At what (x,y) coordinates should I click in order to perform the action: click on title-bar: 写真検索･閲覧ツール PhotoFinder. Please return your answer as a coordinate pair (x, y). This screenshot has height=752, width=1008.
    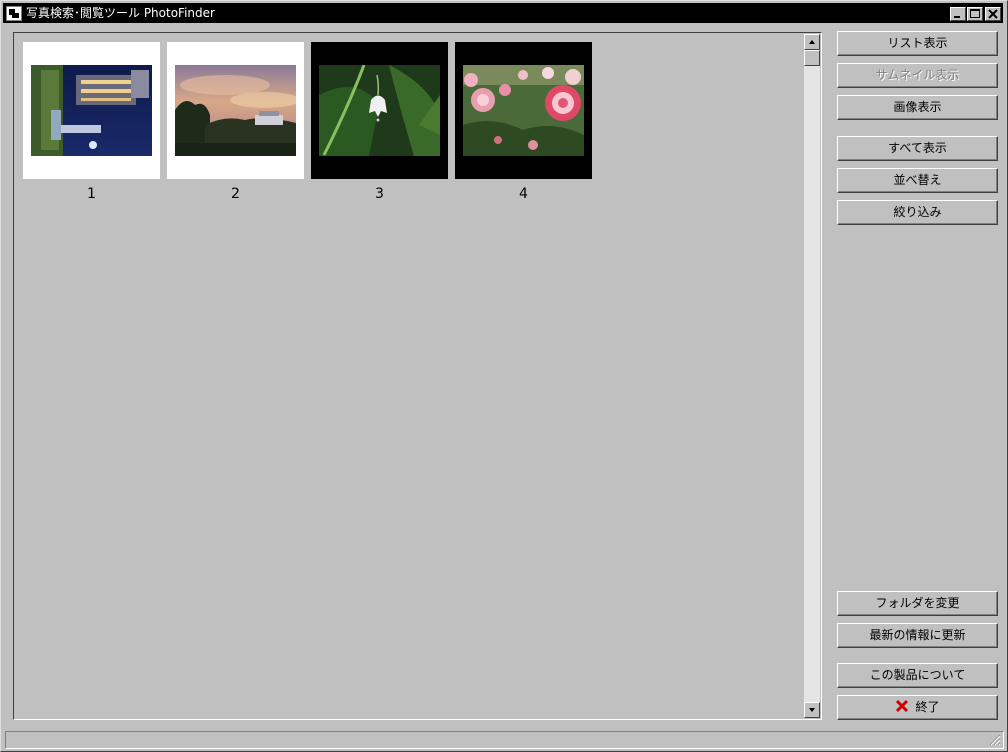
    Looking at the image, I should click on (503, 13).